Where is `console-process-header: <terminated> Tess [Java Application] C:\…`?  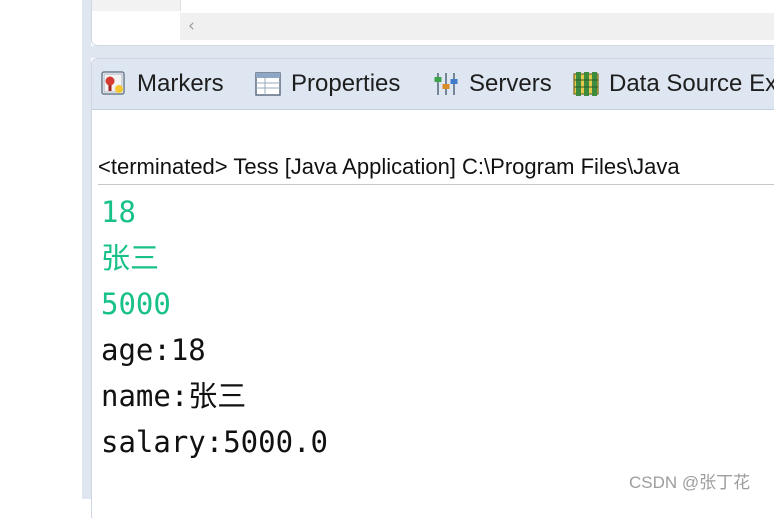 console-process-header: <terminated> Tess [Java Application] C:\… is located at coordinates (389, 166).